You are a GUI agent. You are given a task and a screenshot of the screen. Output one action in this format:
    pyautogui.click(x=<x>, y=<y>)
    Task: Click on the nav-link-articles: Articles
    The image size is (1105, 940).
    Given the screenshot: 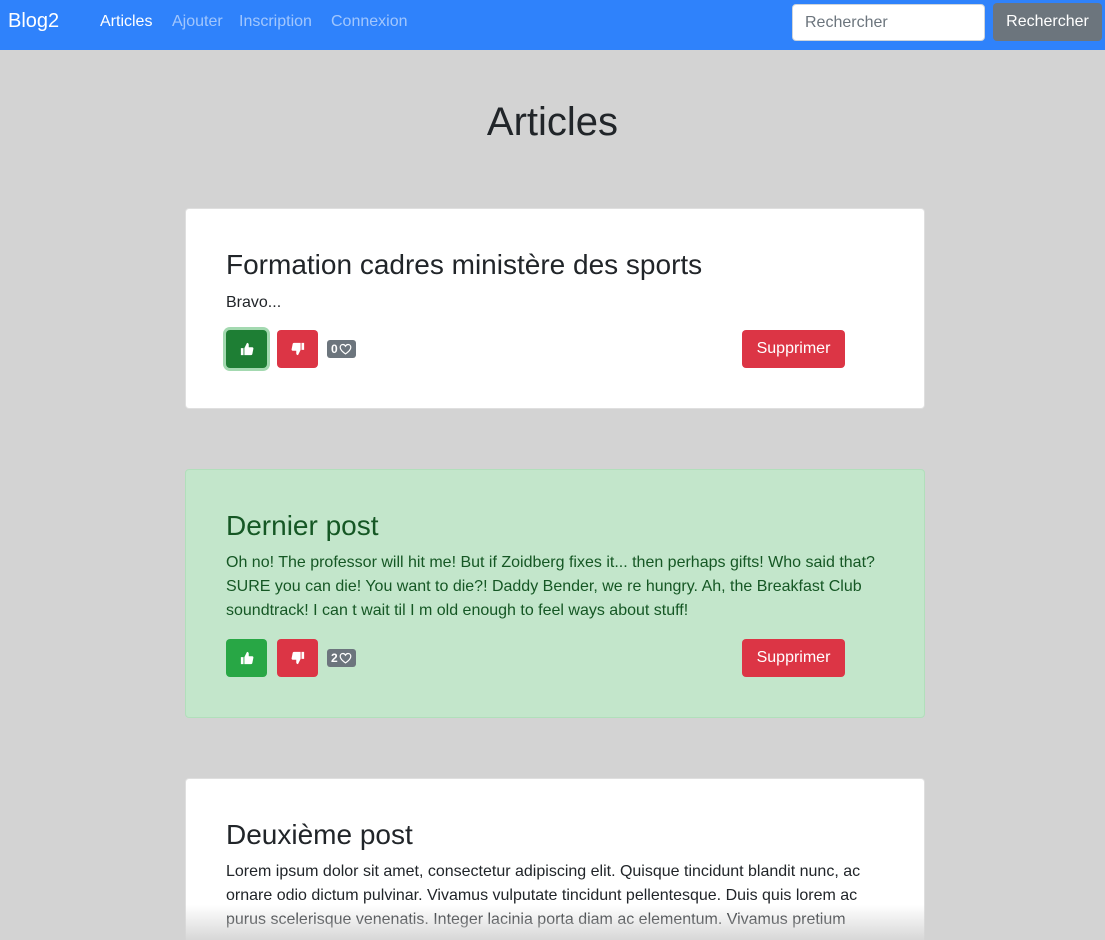 What is the action you would take?
    pyautogui.click(x=126, y=22)
    